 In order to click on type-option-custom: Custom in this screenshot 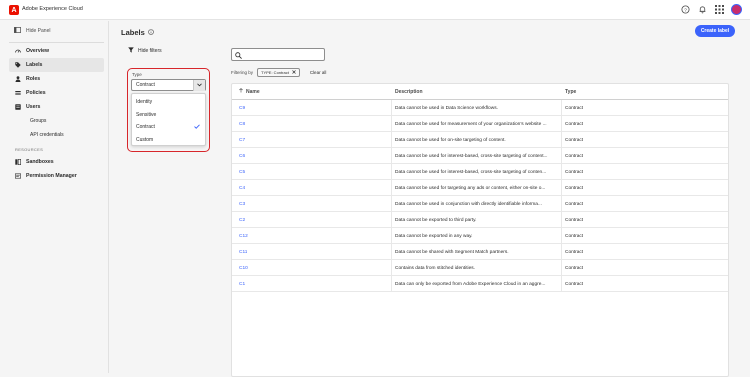, I will do `click(168, 140)`.